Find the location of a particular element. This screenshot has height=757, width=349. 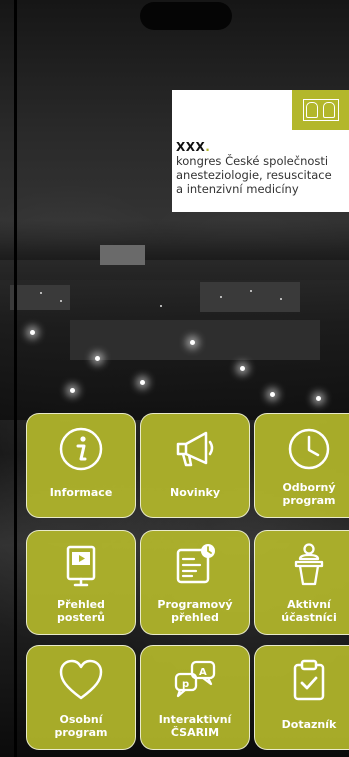

speaker-podium-icon is located at coordinates (309, 564).